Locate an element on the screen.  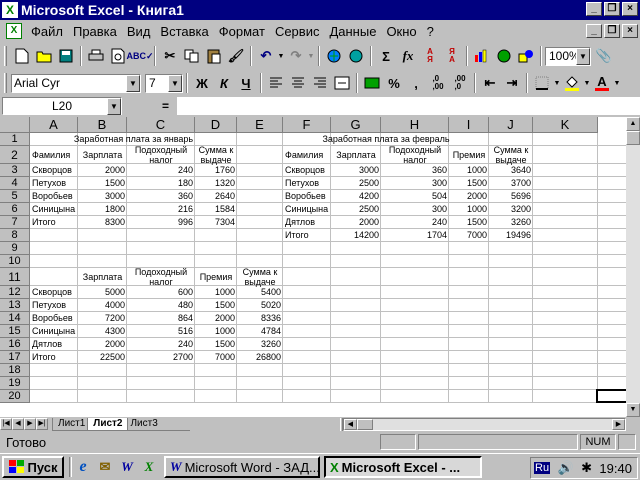
undo-dropdown-icon: ▼ is located at coordinates (281, 56).